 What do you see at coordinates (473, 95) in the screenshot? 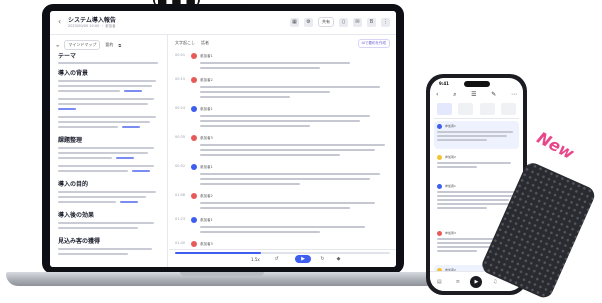
I see `list-icon: ☰` at bounding box center [473, 95].